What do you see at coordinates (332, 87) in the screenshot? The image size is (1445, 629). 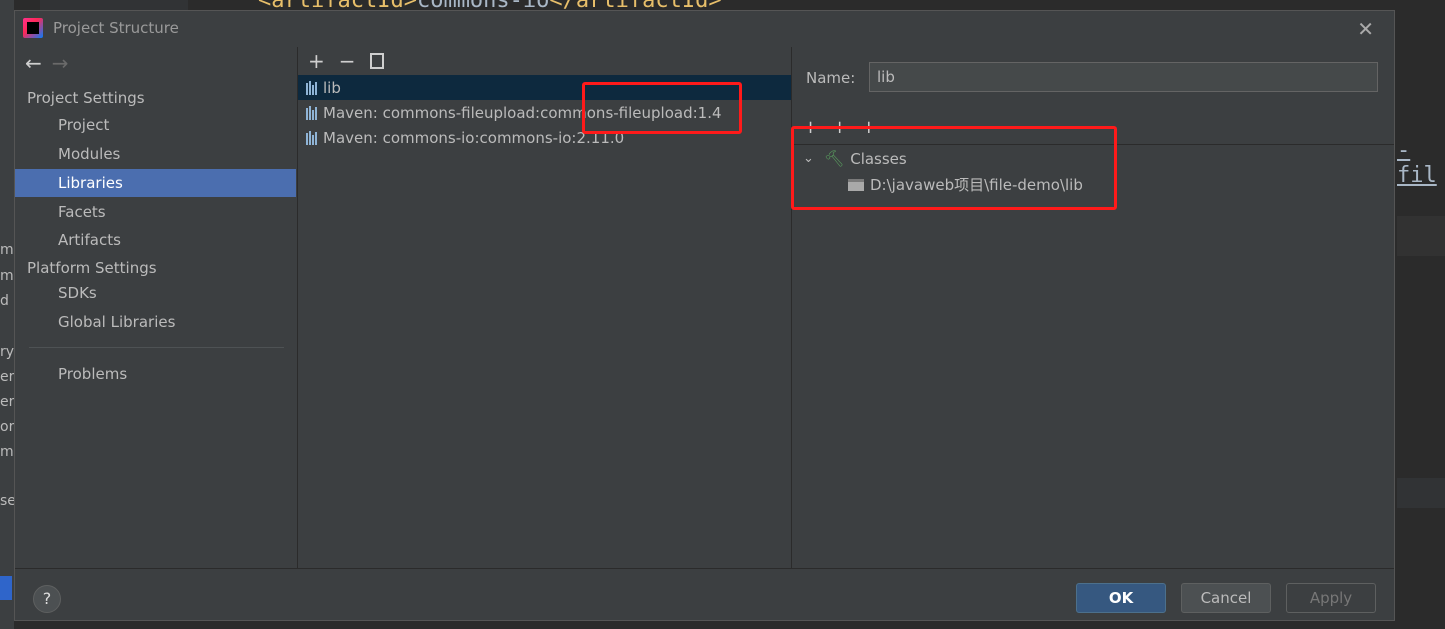 I see `library-name: lib` at bounding box center [332, 87].